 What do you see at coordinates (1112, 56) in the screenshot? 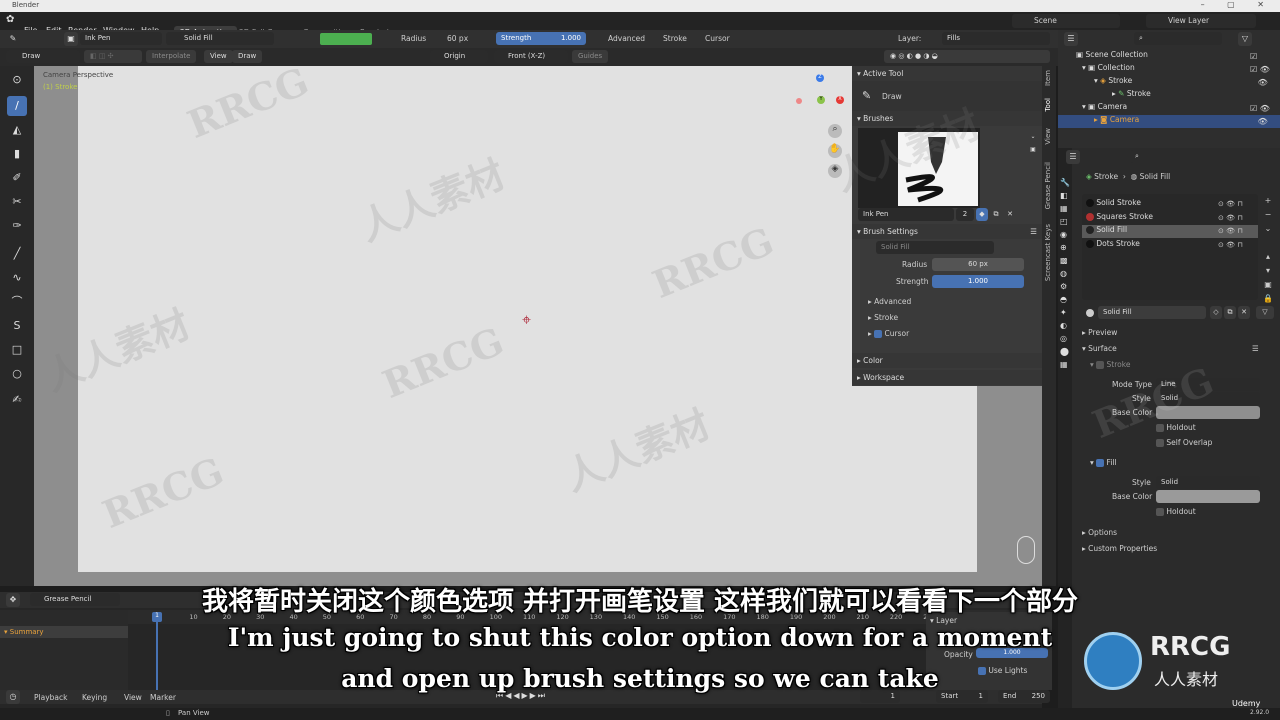
I see `outliner-row-scene-collection: ▣ Scene Collection` at bounding box center [1112, 56].